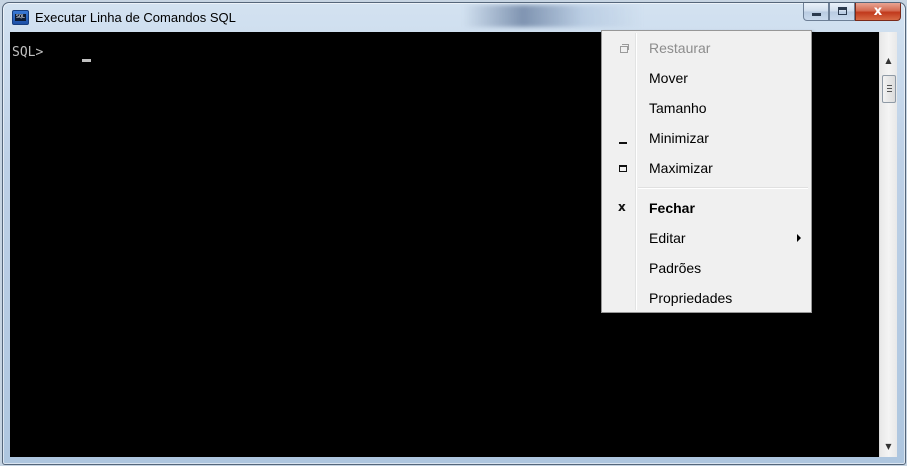 Image resolution: width=907 pixels, height=466 pixels. I want to click on minimize-button, so click(816, 12).